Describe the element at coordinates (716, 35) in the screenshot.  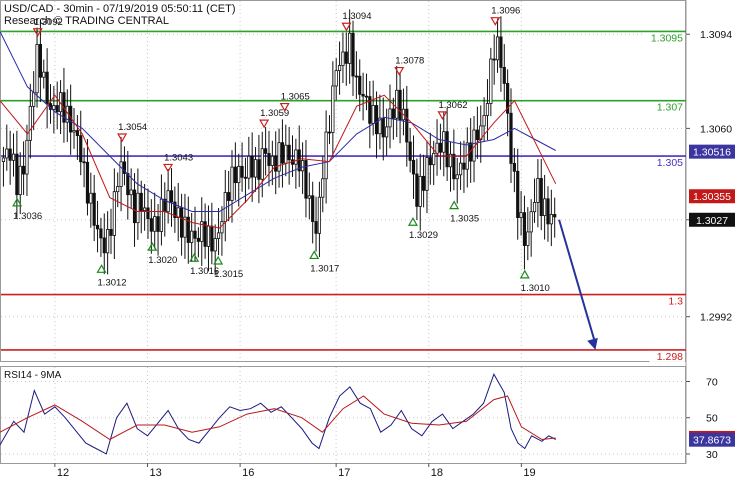
I see `y-tick-label: 1.3094` at that location.